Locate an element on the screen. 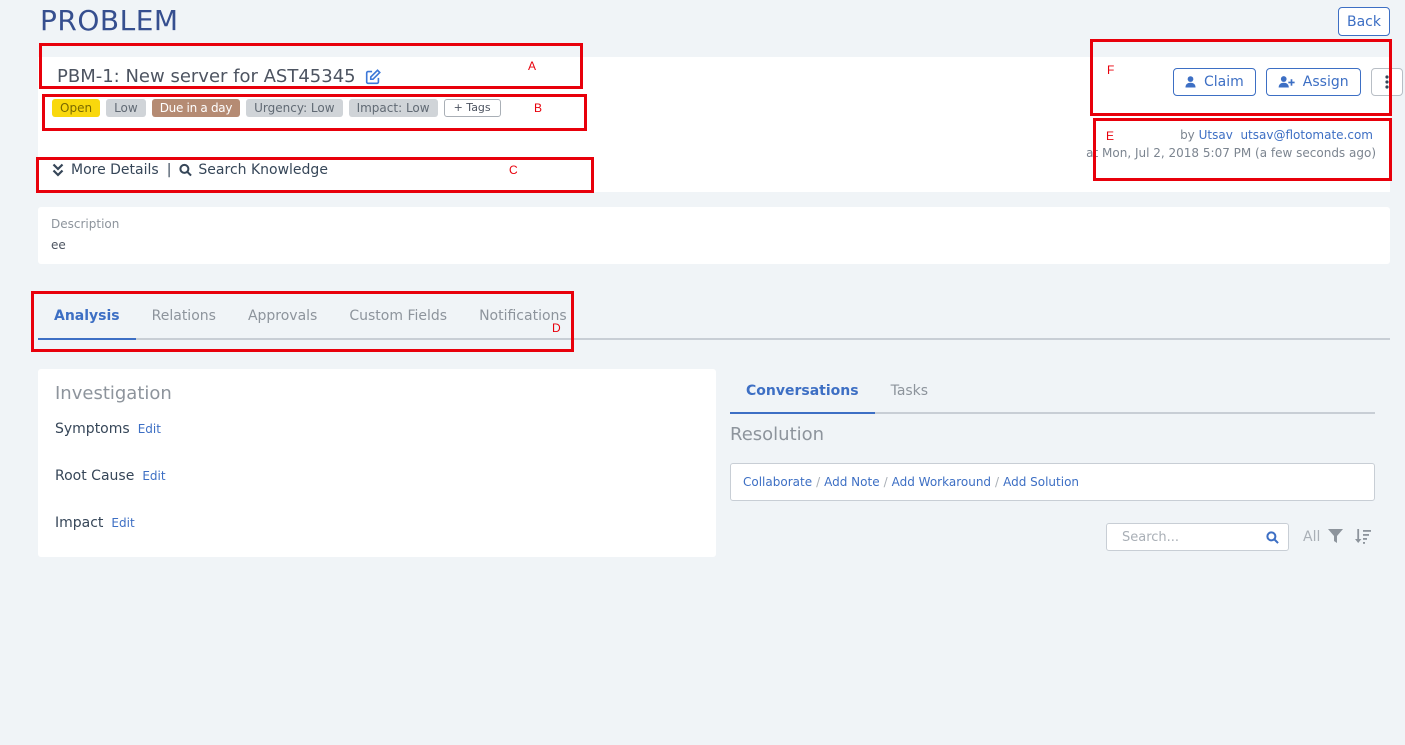 The image size is (1405, 745). search-knowledge-link: Search Knowledge is located at coordinates (263, 170).